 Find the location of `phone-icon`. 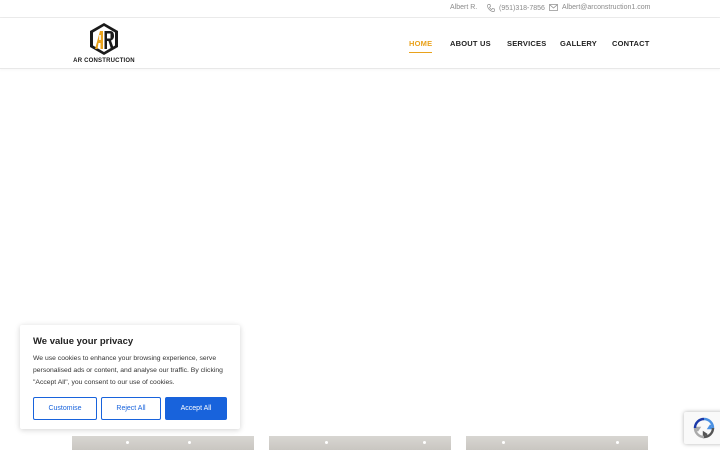

phone-icon is located at coordinates (491, 8).